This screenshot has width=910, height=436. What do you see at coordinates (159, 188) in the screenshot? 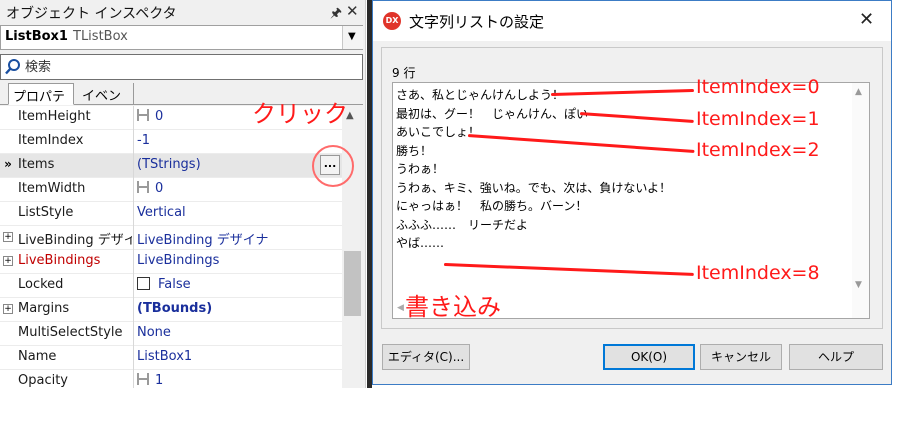
I see `property-value-text: 0` at bounding box center [159, 188].